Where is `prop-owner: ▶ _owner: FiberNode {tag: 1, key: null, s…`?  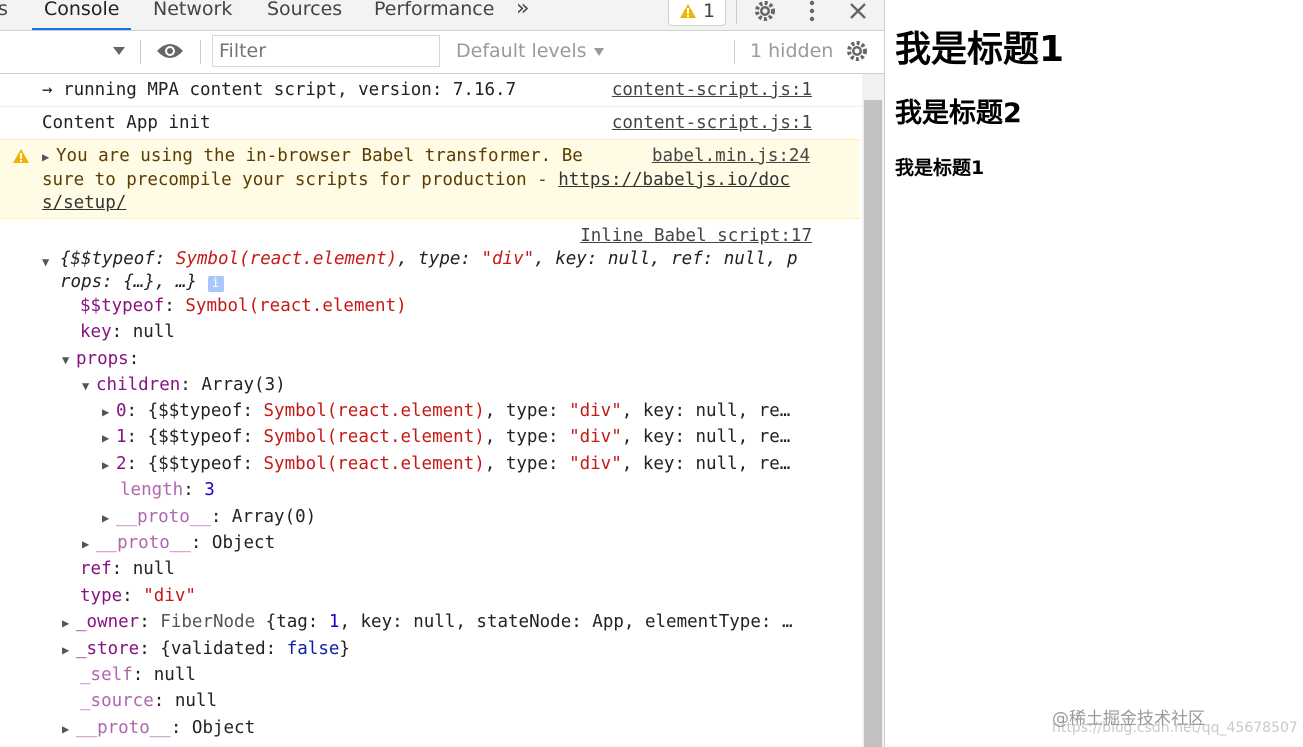
prop-owner: ▶ _owner: FiberNode {tag: 1, key: null, s… is located at coordinates (427, 622).